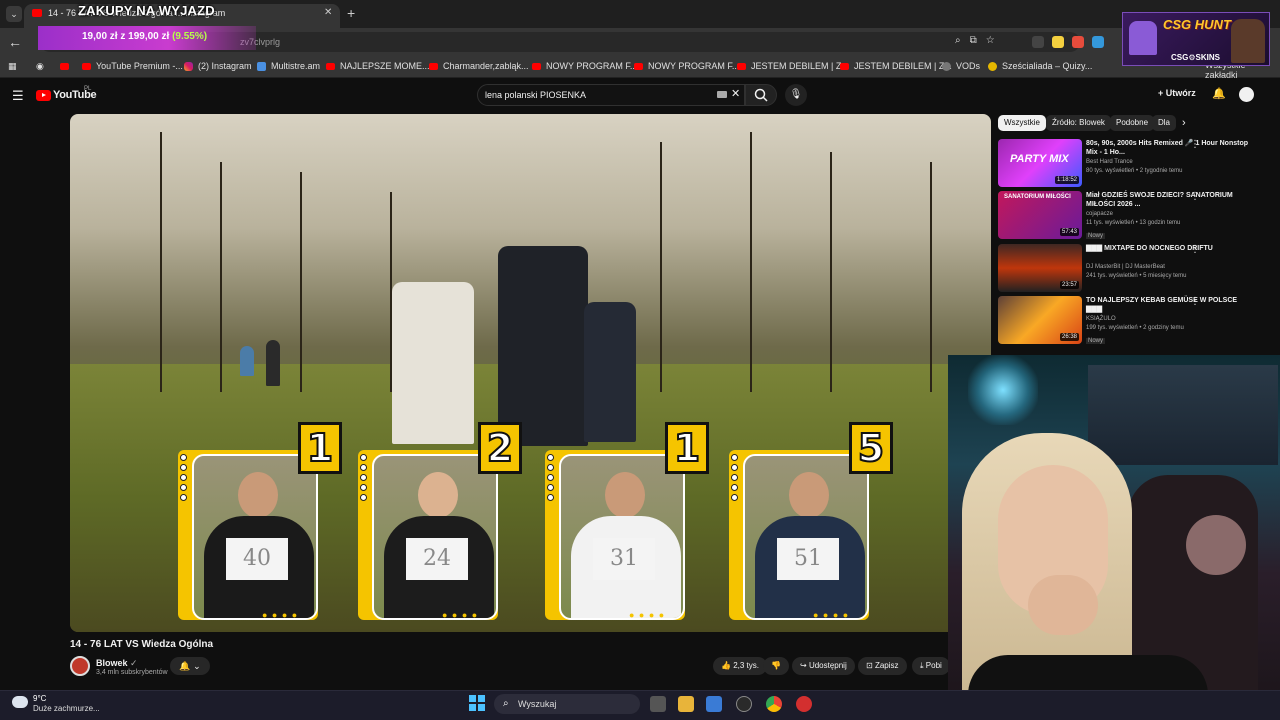 Image resolution: width=1280 pixels, height=720 pixels. I want to click on thumbs-down-icon: 👎, so click(776, 665).